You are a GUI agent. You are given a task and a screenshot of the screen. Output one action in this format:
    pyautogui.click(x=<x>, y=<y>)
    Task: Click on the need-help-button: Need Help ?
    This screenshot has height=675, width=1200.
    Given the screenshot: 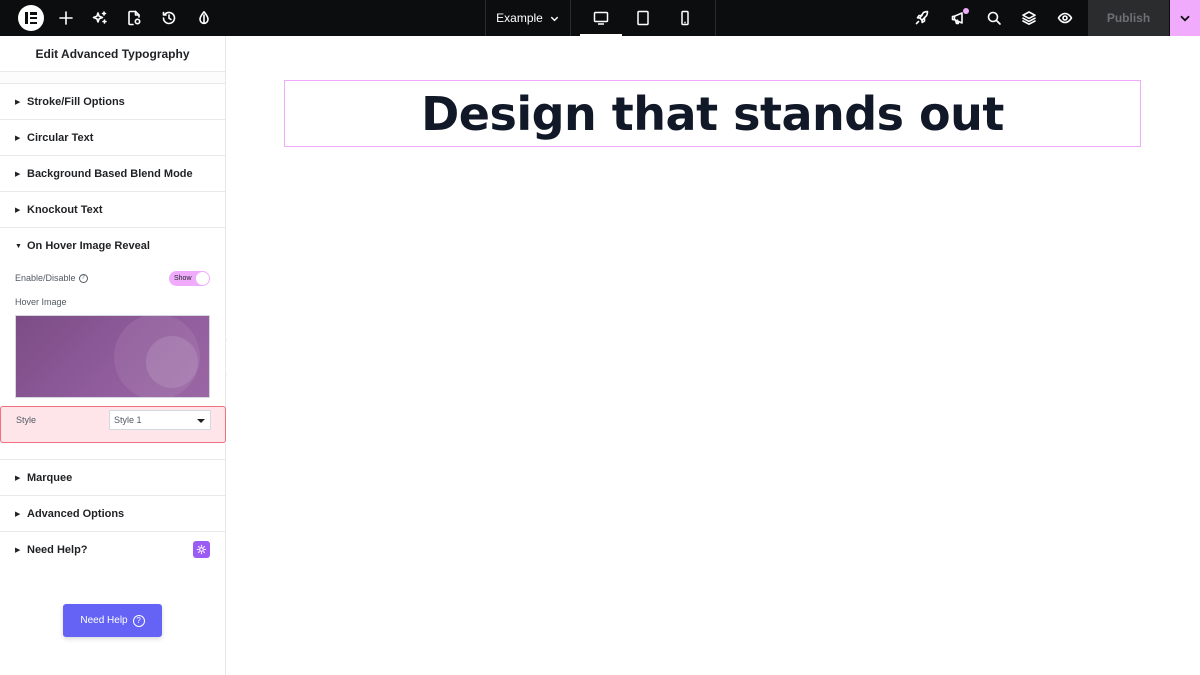 What is the action you would take?
    pyautogui.click(x=112, y=620)
    